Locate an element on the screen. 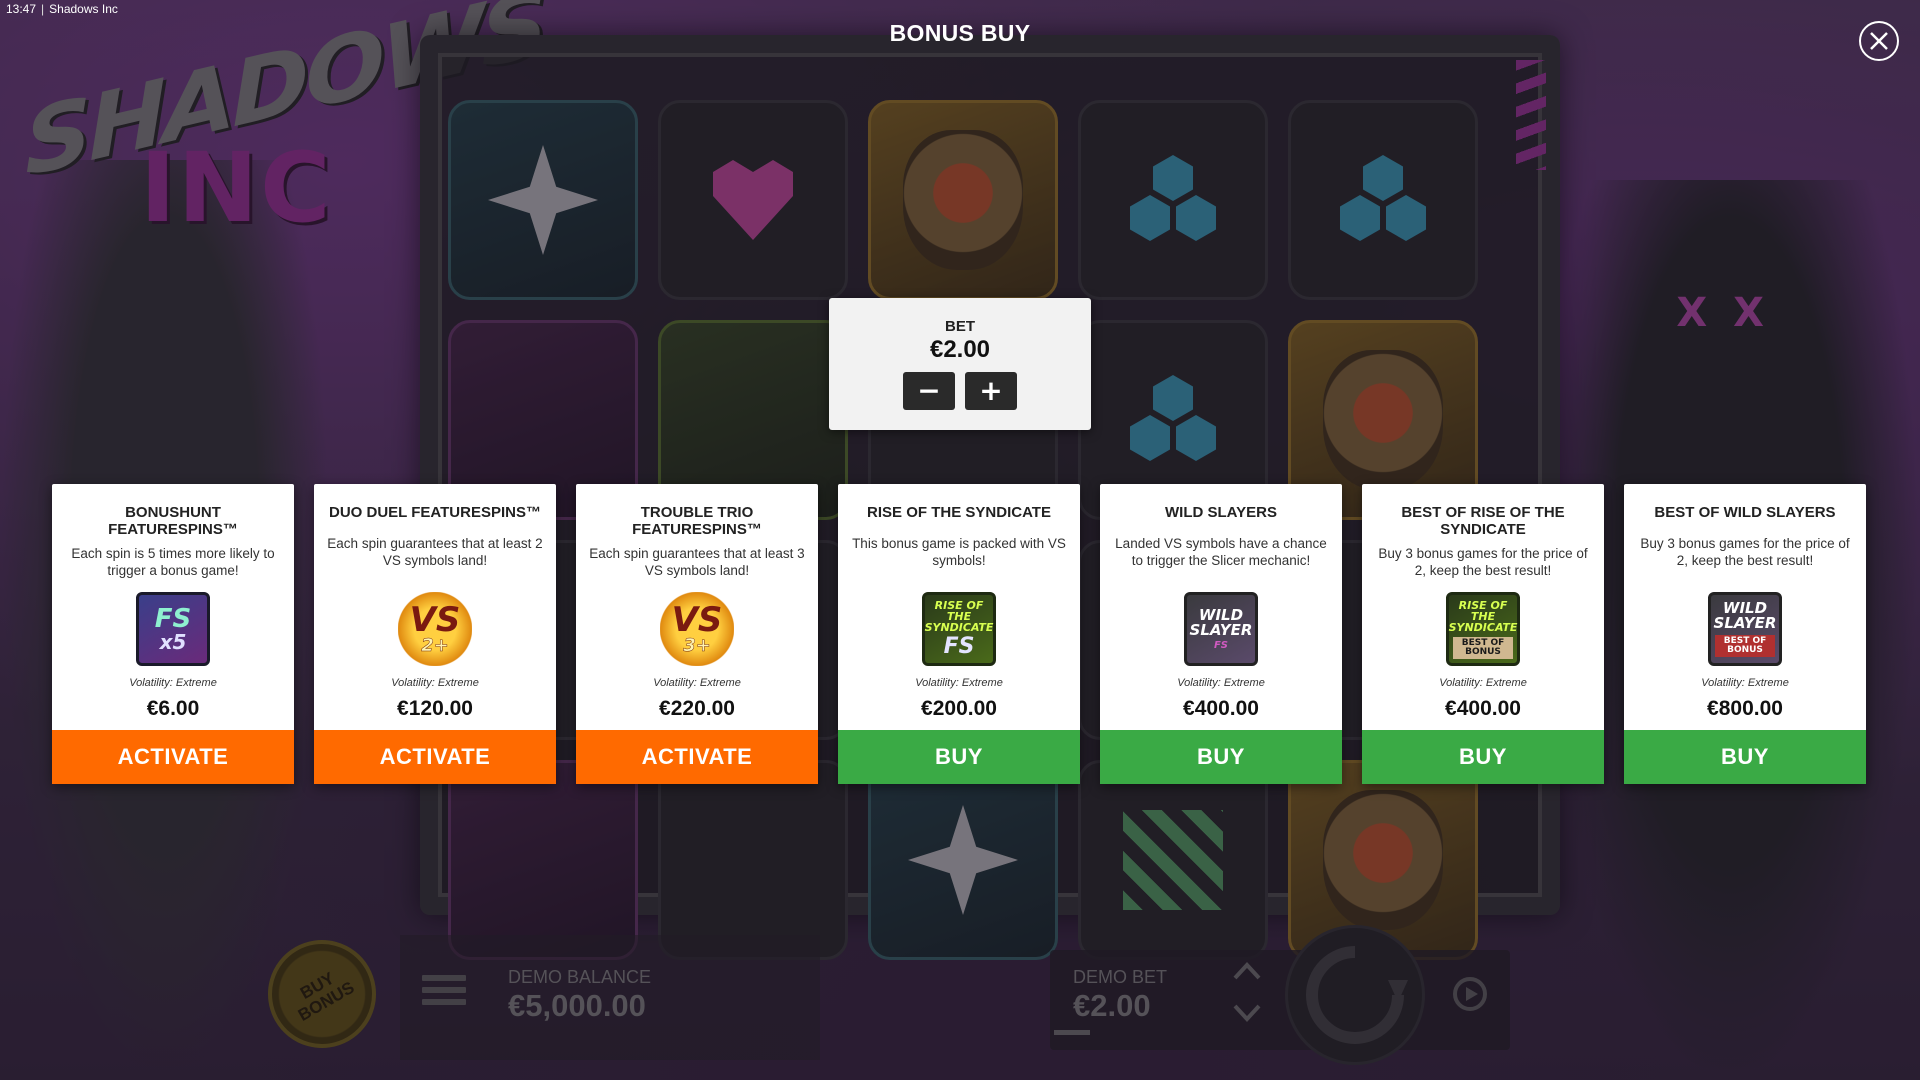  close-icon is located at coordinates (1879, 41).